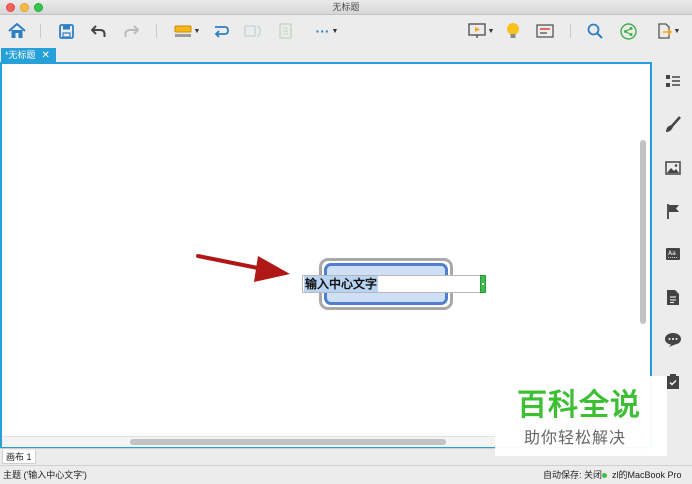 This screenshot has height=484, width=692. I want to click on export-button: ▼, so click(668, 31).